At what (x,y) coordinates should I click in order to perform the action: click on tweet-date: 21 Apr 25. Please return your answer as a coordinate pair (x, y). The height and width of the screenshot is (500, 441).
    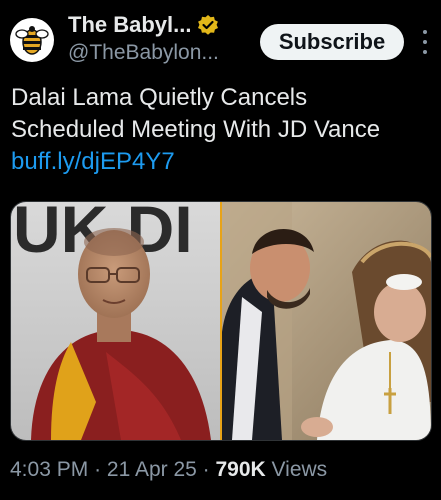
    Looking at the image, I should click on (152, 469).